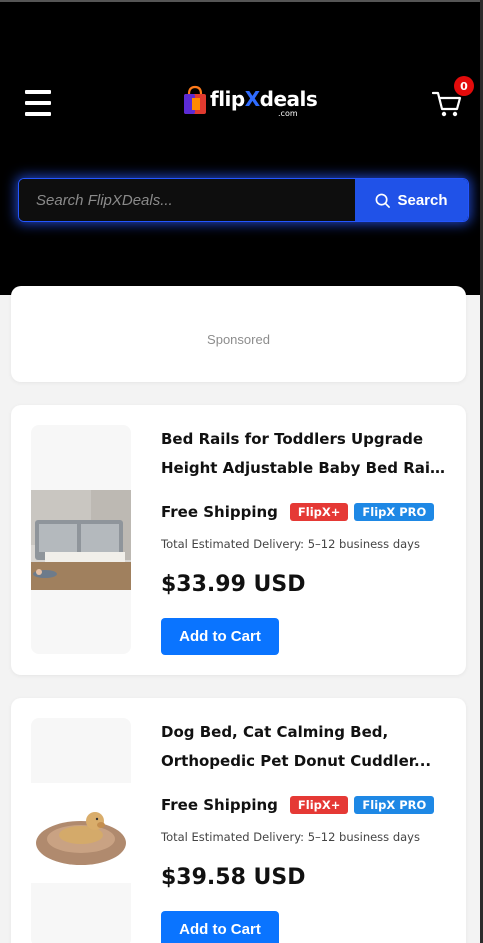 The image size is (483, 943). What do you see at coordinates (233, 584) in the screenshot?
I see `product-price: $33.99 USD` at bounding box center [233, 584].